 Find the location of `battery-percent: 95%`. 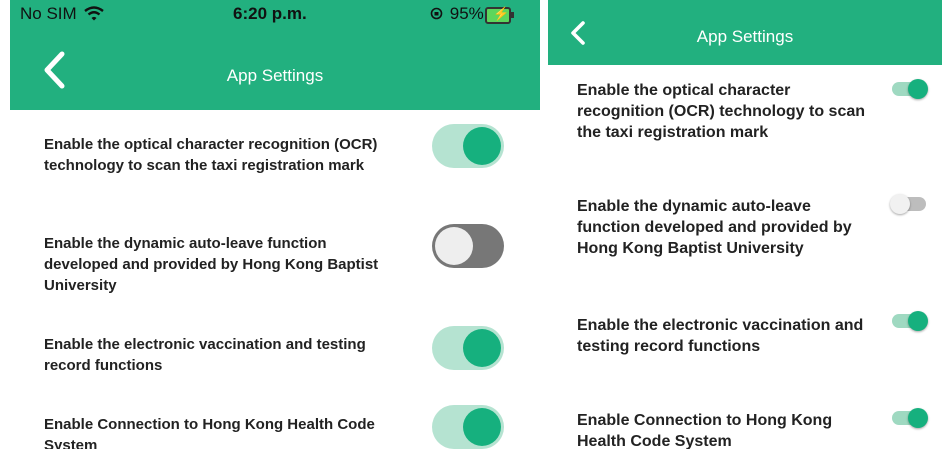

battery-percent: 95% is located at coordinates (466, 13).